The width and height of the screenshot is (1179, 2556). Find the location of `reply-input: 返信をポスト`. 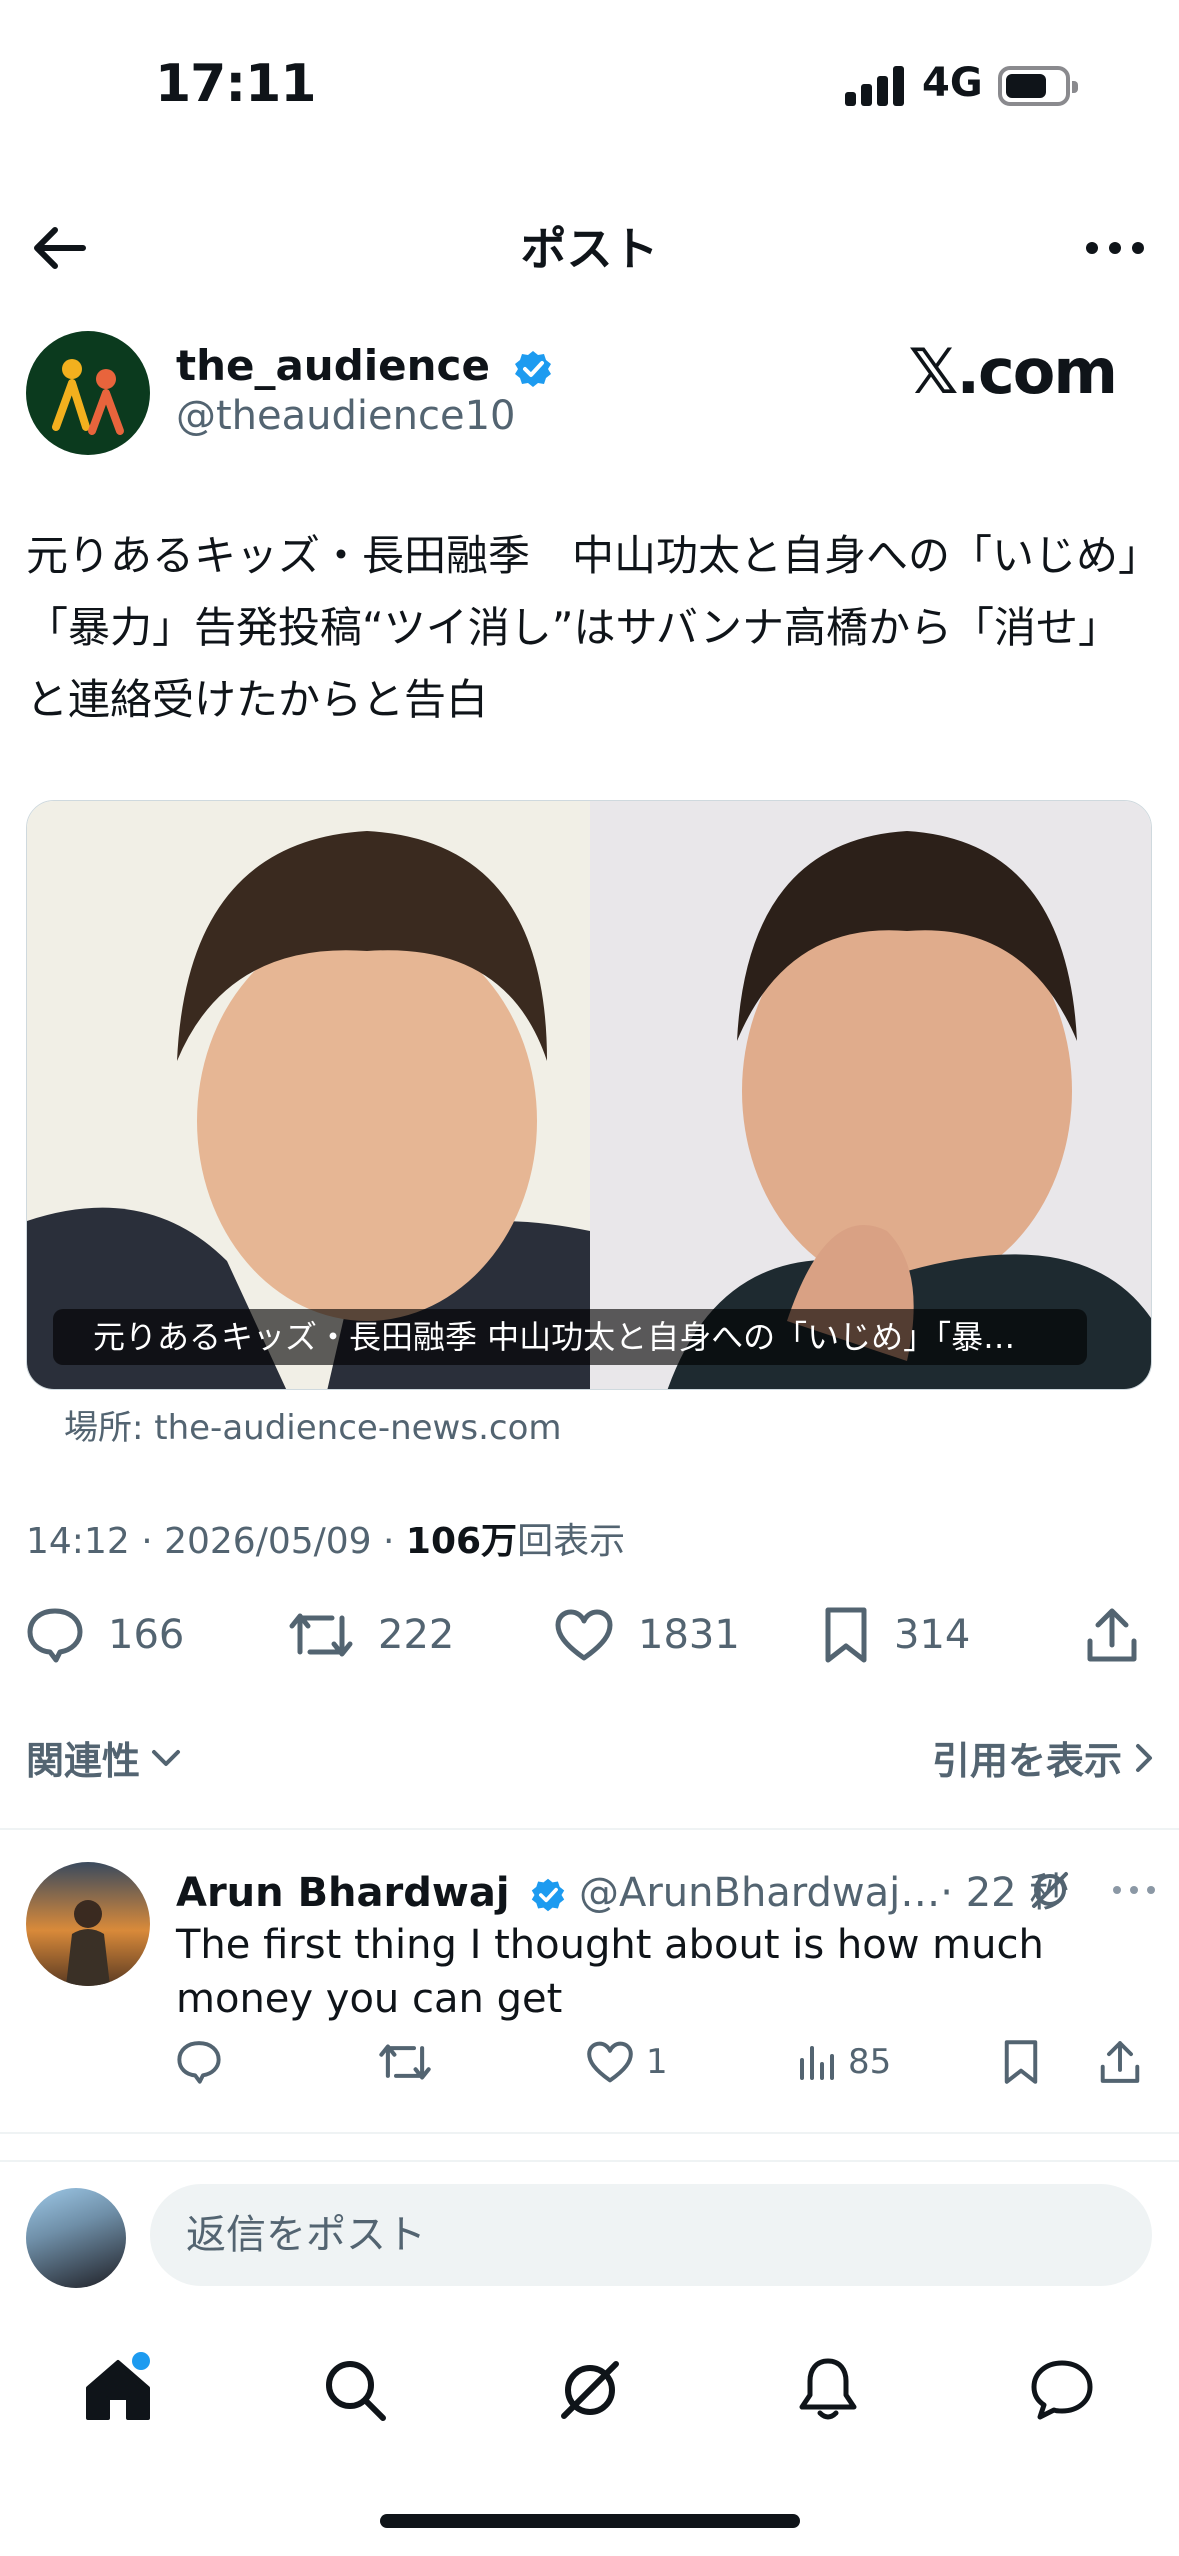

reply-input: 返信をポスト is located at coordinates (651, 2235).